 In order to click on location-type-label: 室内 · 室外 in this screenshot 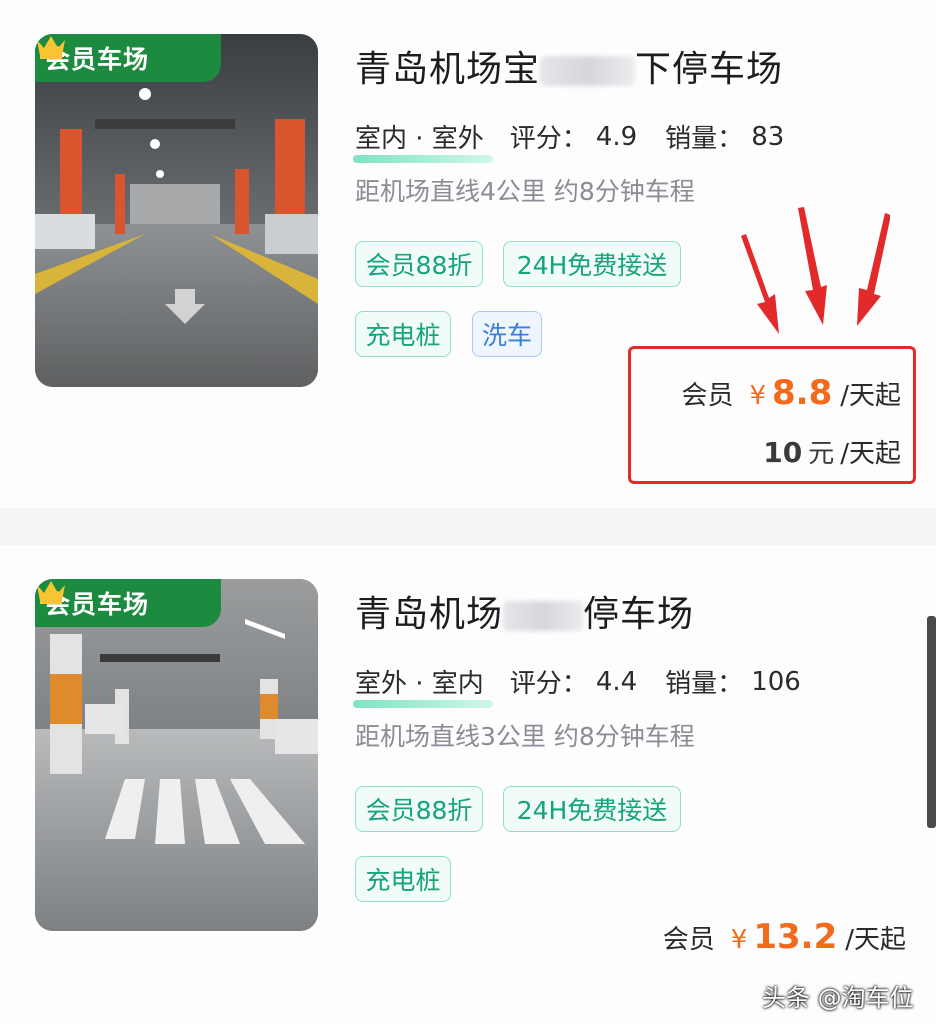, I will do `click(419, 139)`.